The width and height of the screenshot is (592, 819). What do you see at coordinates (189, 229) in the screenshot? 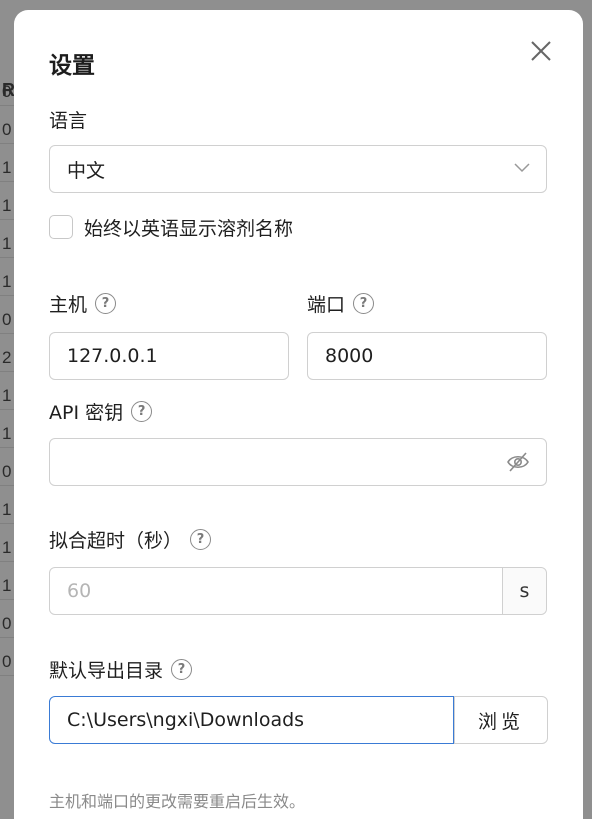
I see `english-solvent-names-label: 始终以英语显示溶剂名称` at bounding box center [189, 229].